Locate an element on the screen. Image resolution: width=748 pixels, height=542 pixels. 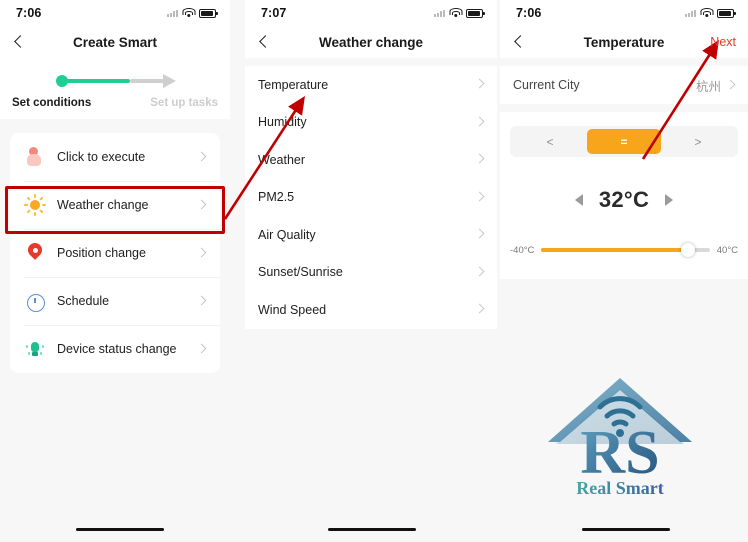
list-item-click-to-execute: Click to execute is located at coordinates (115, 157).